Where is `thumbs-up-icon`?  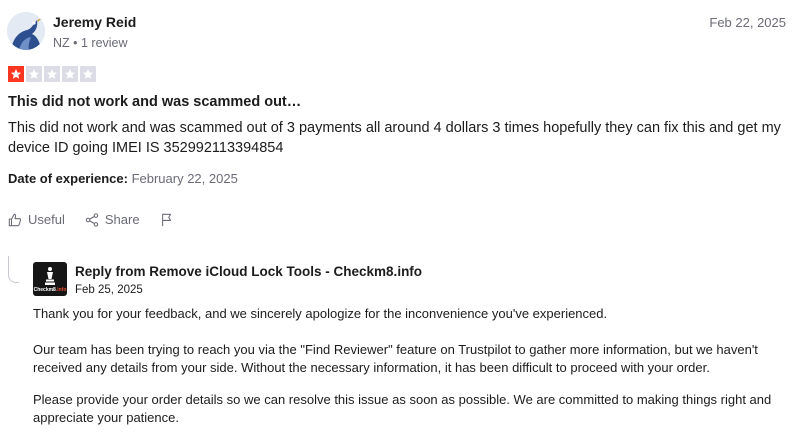
thumbs-up-icon is located at coordinates (15, 219).